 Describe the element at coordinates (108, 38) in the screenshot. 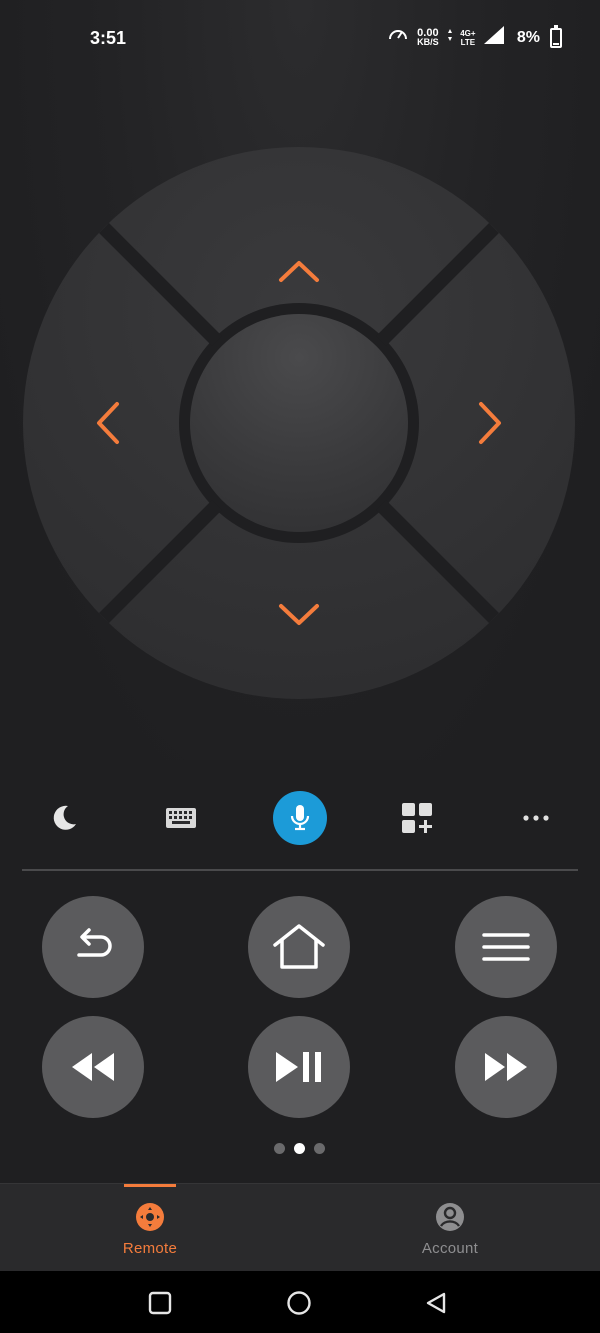

I see `status-time: 3:51` at that location.